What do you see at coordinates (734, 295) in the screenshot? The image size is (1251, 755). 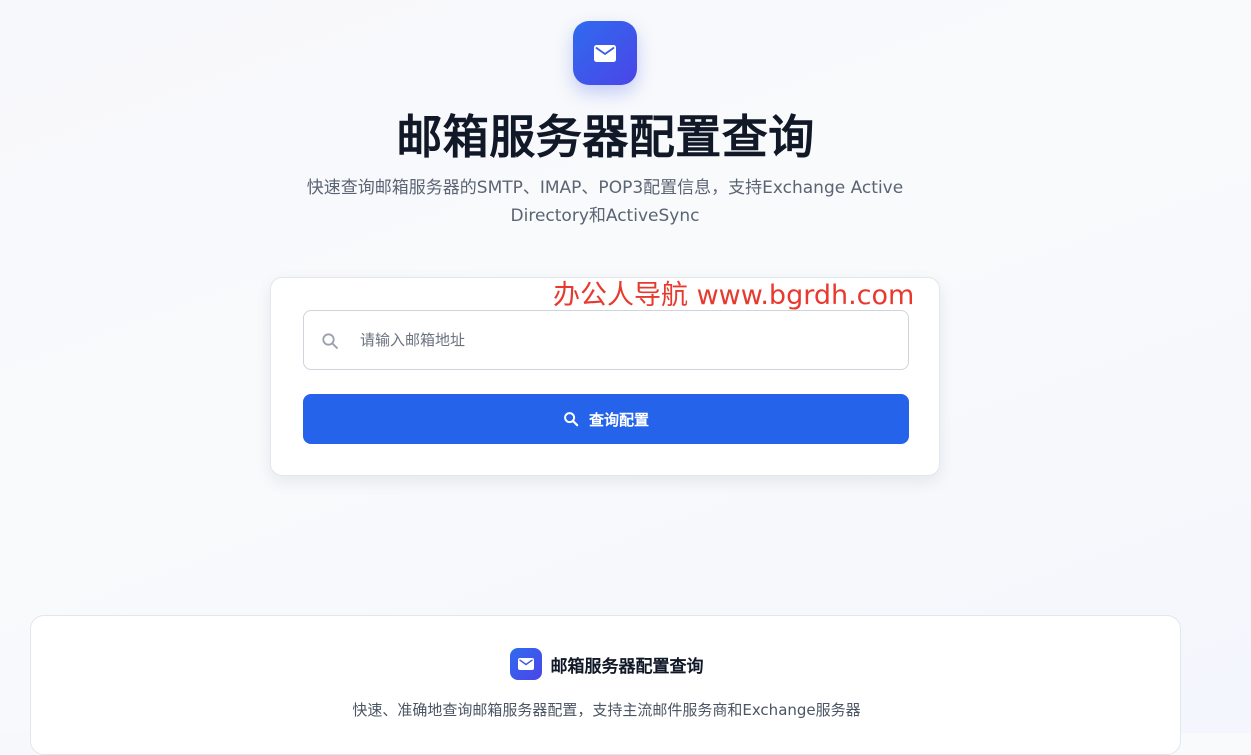 I see `watermark-text: 办公人导航 www.bgrdh.com` at bounding box center [734, 295].